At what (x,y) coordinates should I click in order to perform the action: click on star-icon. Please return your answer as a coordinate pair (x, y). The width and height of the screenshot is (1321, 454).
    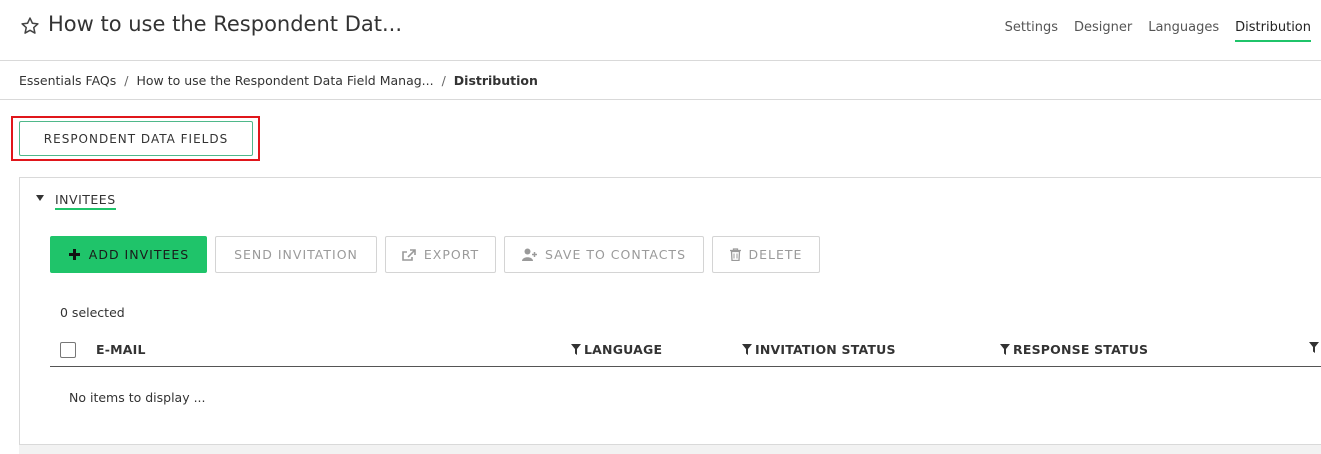
    Looking at the image, I should click on (30, 26).